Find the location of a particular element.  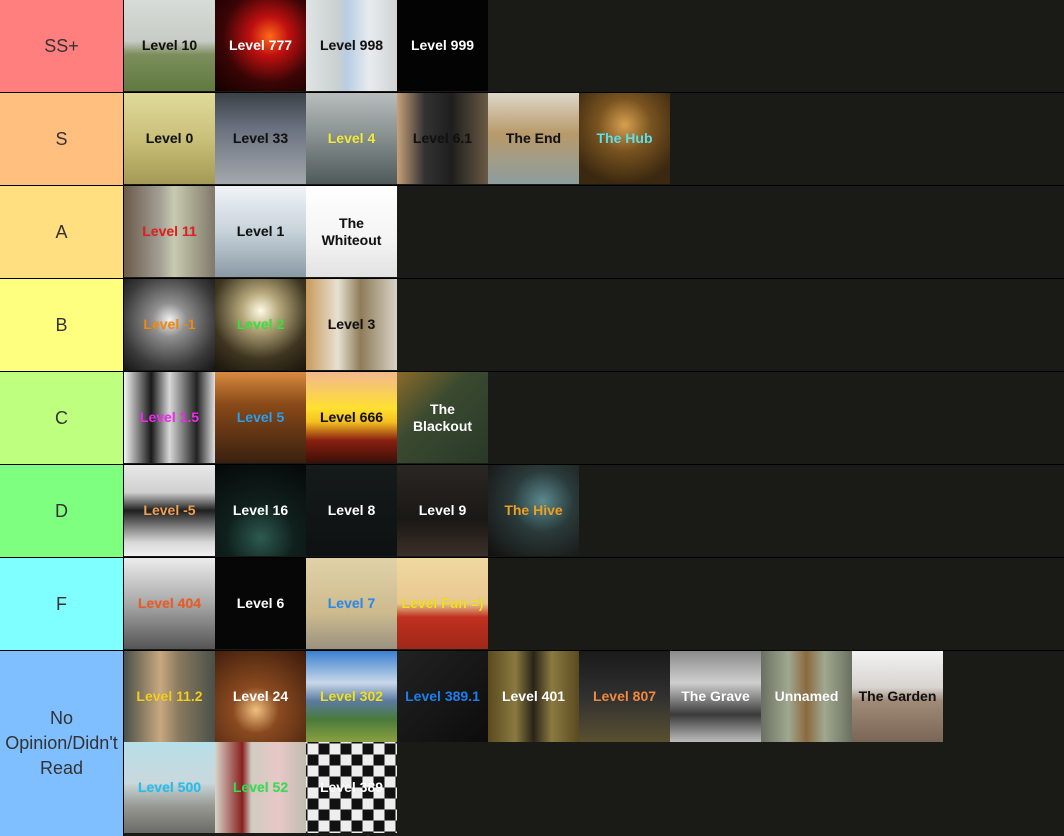

tier-item-label: Level 5 is located at coordinates (260, 417).